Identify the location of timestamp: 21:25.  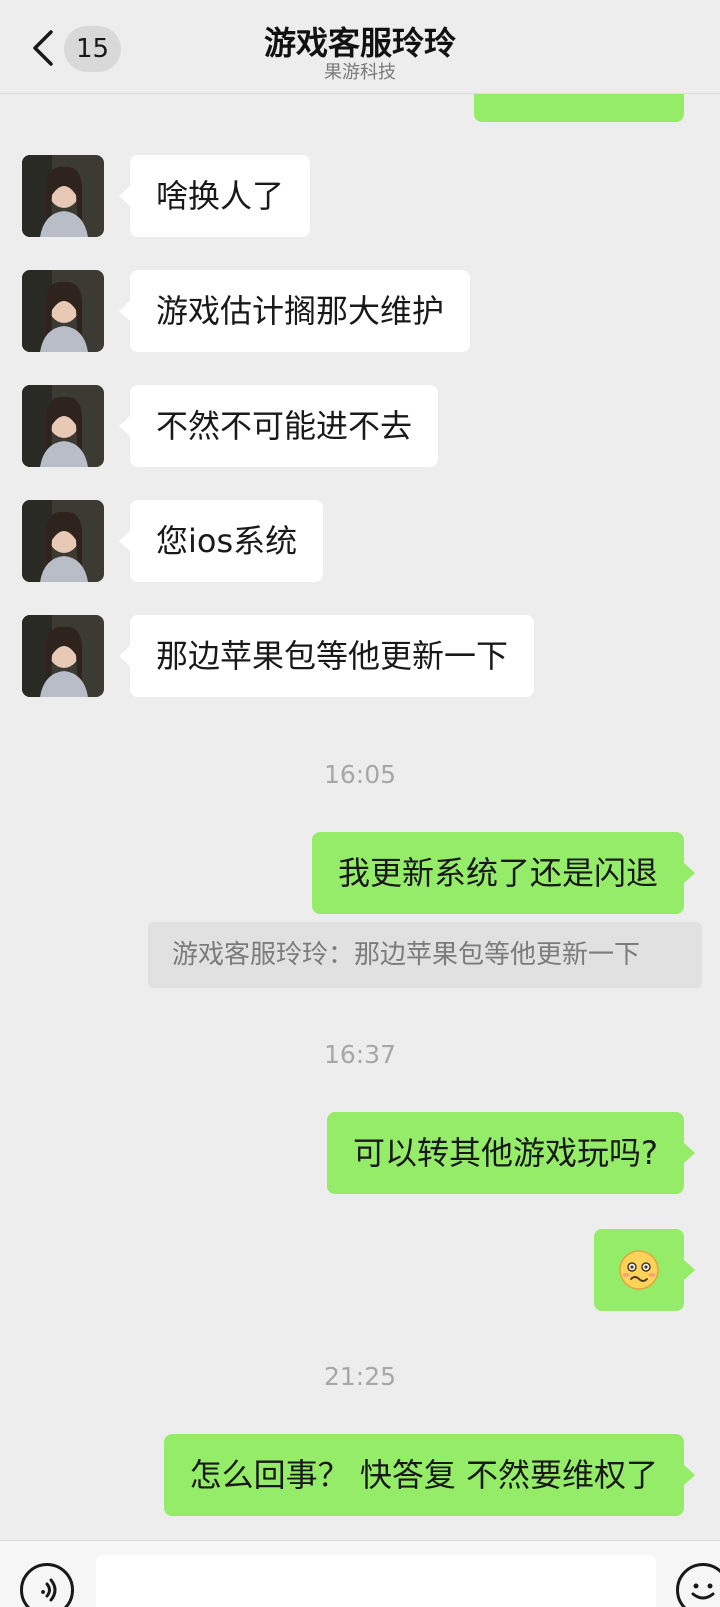
(360, 1376).